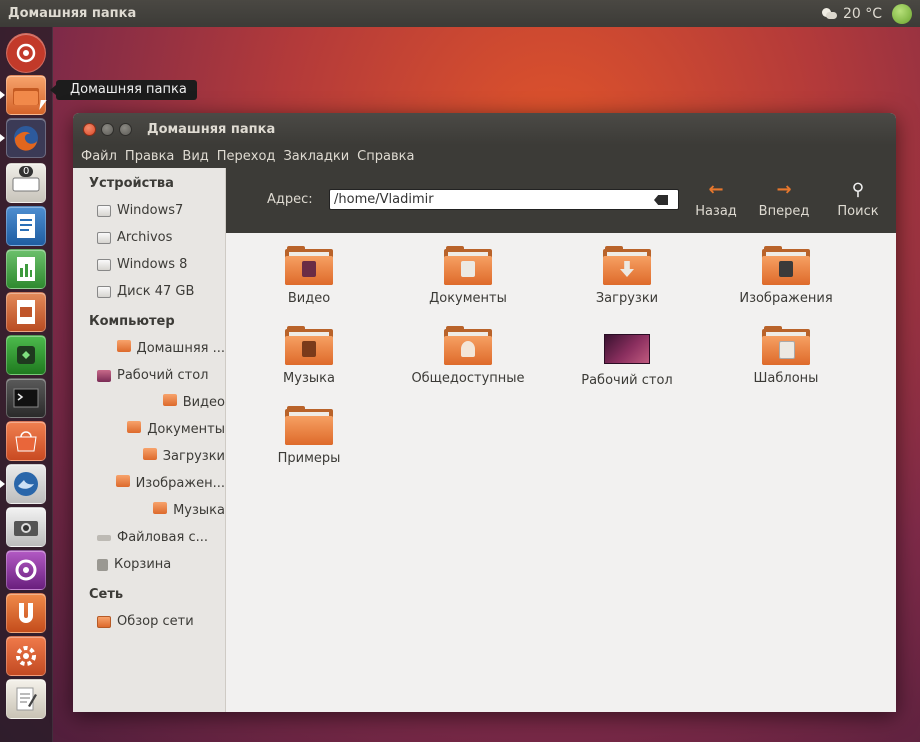 The image size is (920, 742). What do you see at coordinates (902, 13) in the screenshot?
I see `session-icon` at bounding box center [902, 13].